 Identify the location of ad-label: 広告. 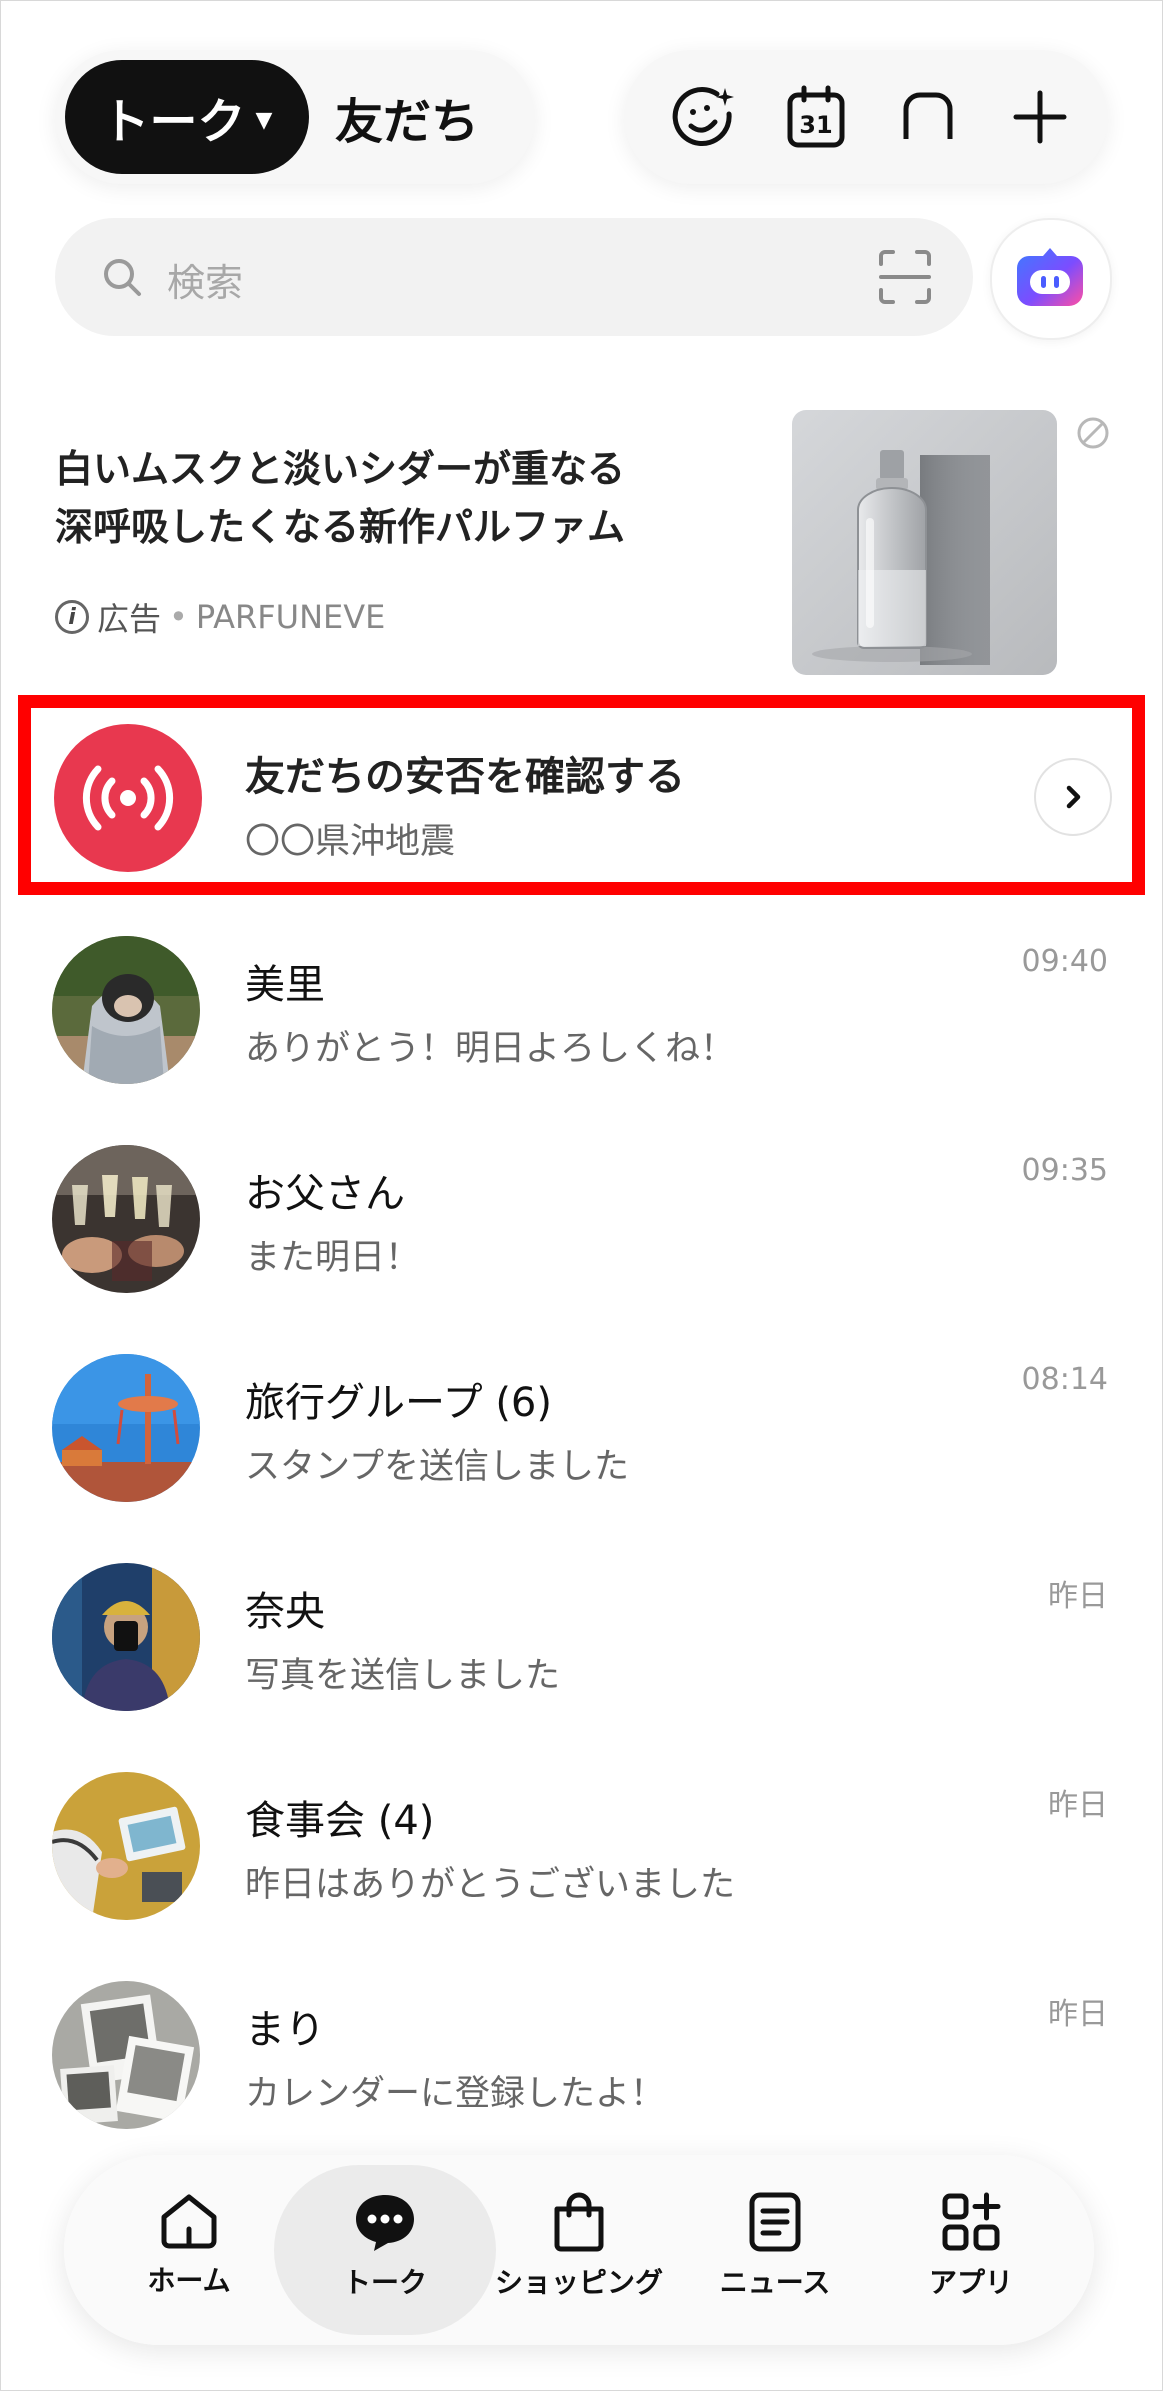
(129, 619).